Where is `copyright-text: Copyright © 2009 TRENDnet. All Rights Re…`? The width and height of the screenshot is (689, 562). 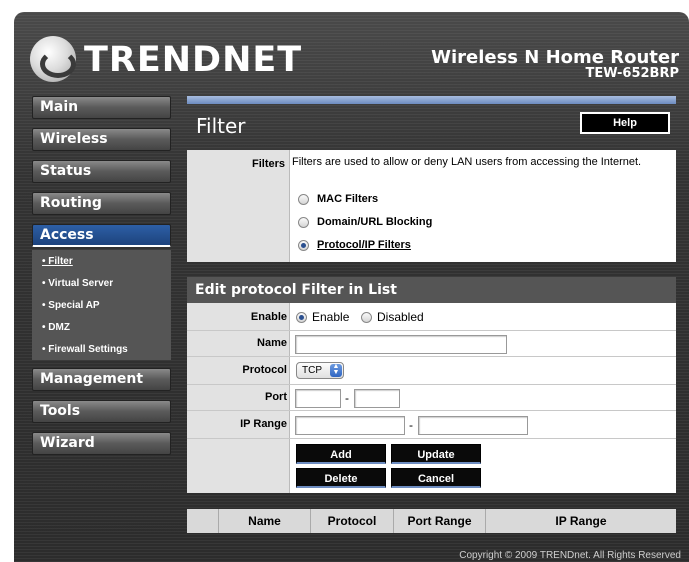 copyright-text: Copyright © 2009 TRENDnet. All Rights Re… is located at coordinates (570, 555).